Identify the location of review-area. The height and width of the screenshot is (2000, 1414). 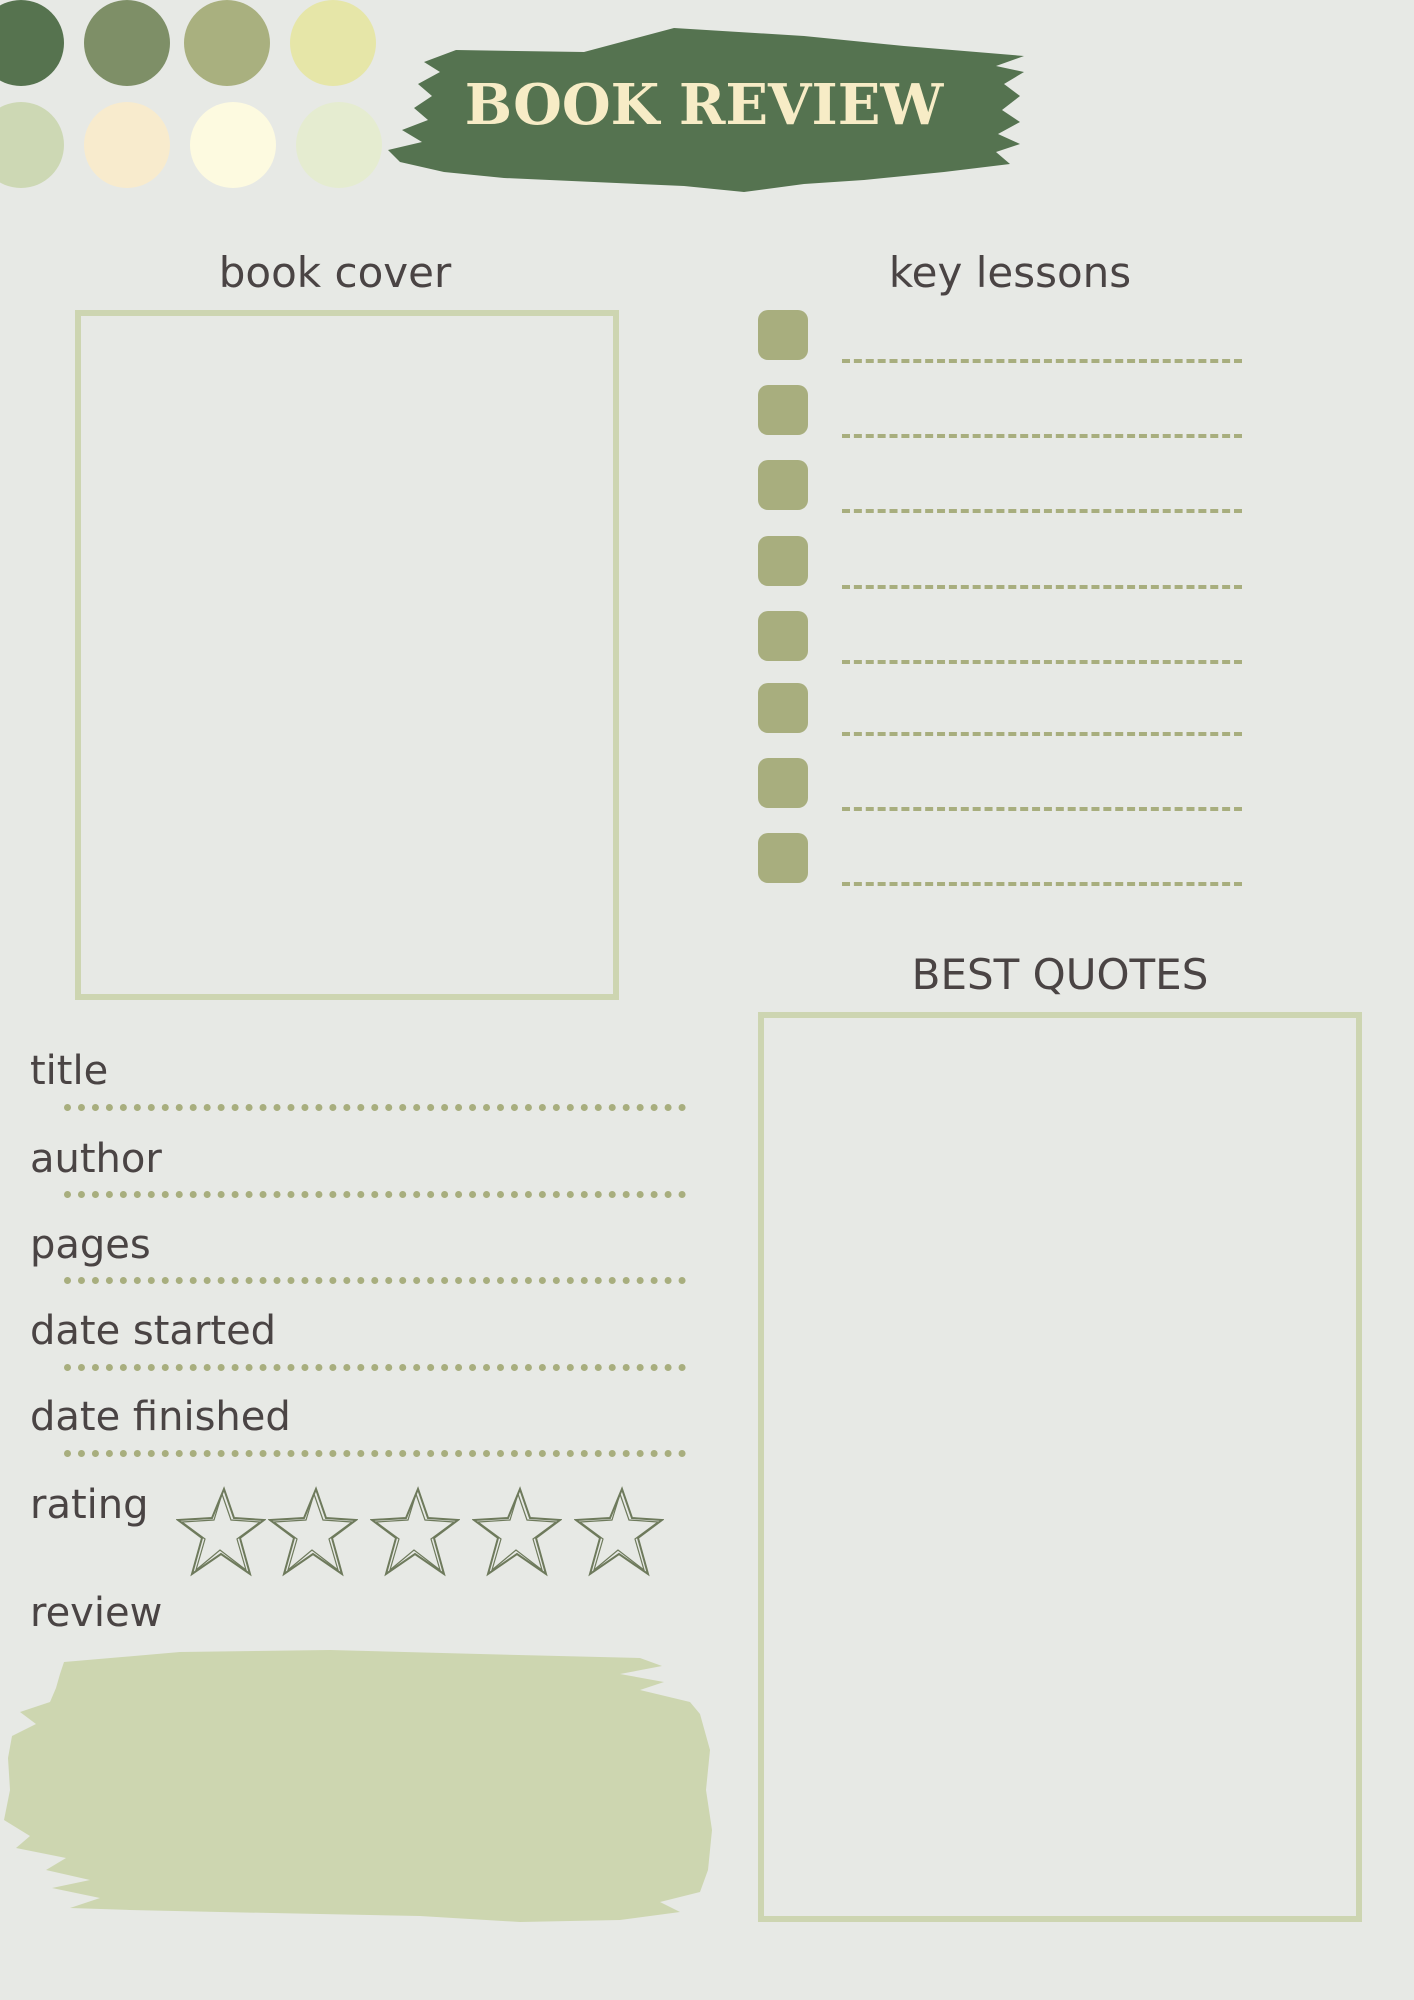
(360, 1782).